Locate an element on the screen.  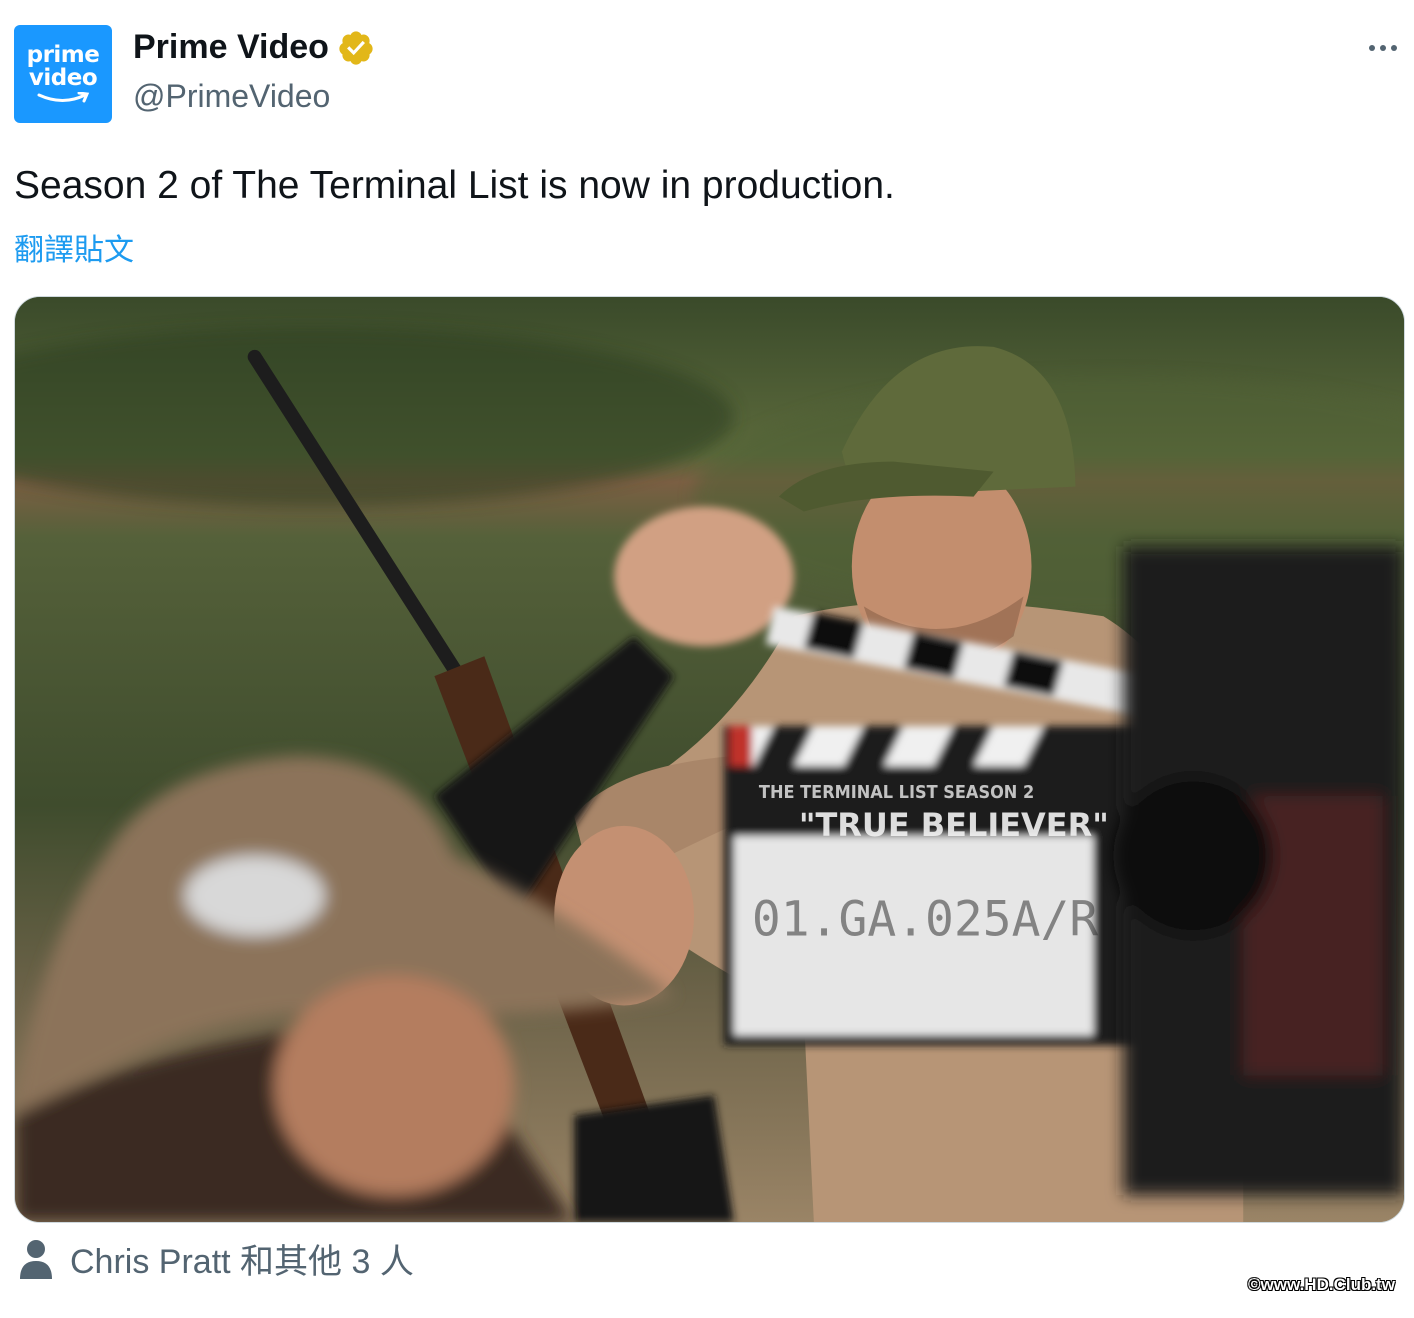
slate-episode-text: "TRUE BELIEVER" is located at coordinates (954, 825).